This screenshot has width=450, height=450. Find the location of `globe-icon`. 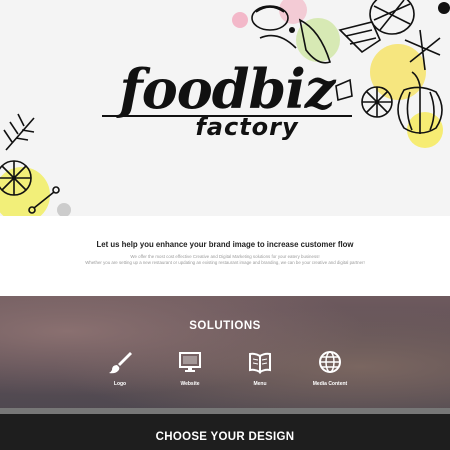

globe-icon is located at coordinates (330, 362).